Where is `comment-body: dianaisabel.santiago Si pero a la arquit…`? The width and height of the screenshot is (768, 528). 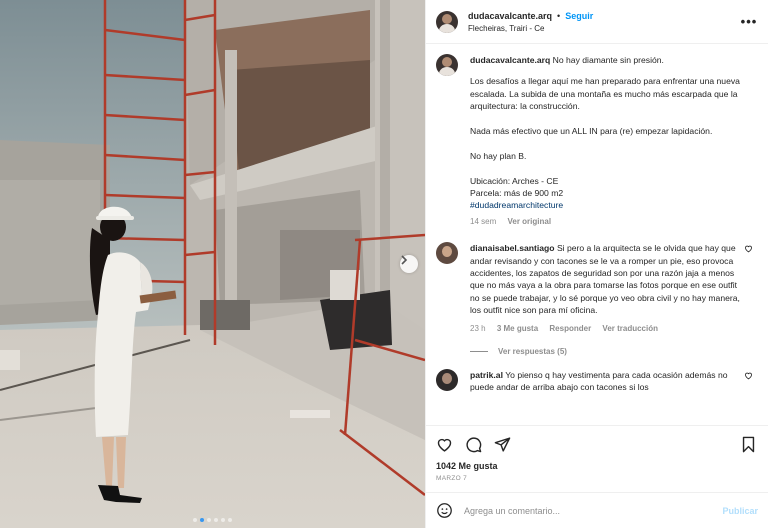 comment-body: dianaisabel.santiago Si pero a la arquit… is located at coordinates (605, 288).